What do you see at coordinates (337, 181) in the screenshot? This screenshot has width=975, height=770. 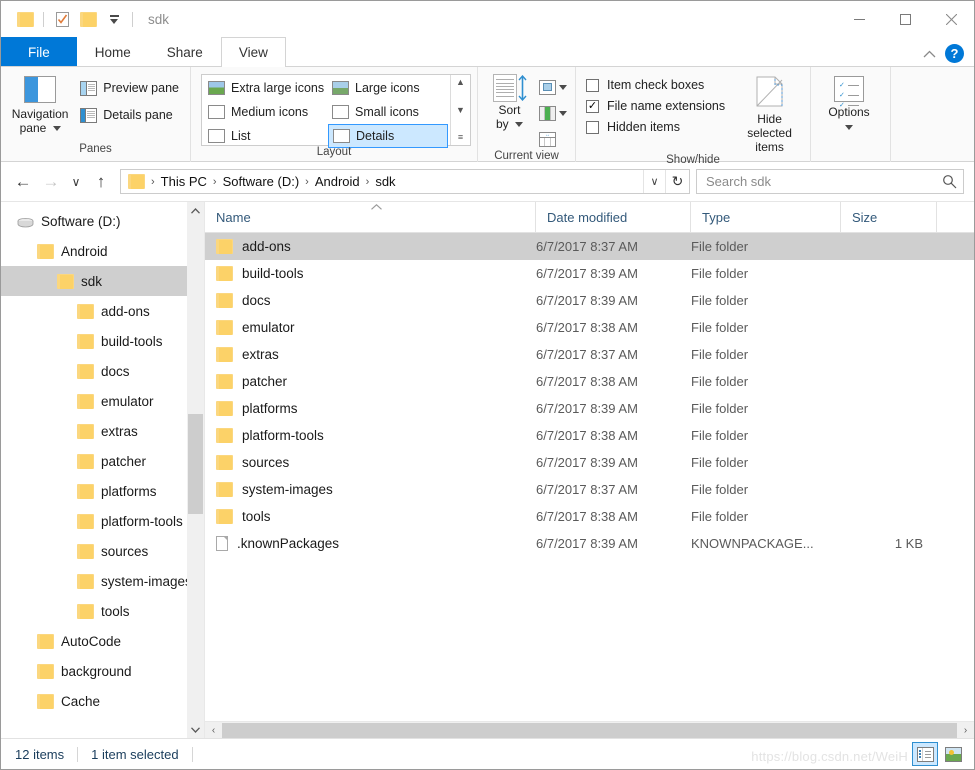 I see `breadcrumb-android: Android` at bounding box center [337, 181].